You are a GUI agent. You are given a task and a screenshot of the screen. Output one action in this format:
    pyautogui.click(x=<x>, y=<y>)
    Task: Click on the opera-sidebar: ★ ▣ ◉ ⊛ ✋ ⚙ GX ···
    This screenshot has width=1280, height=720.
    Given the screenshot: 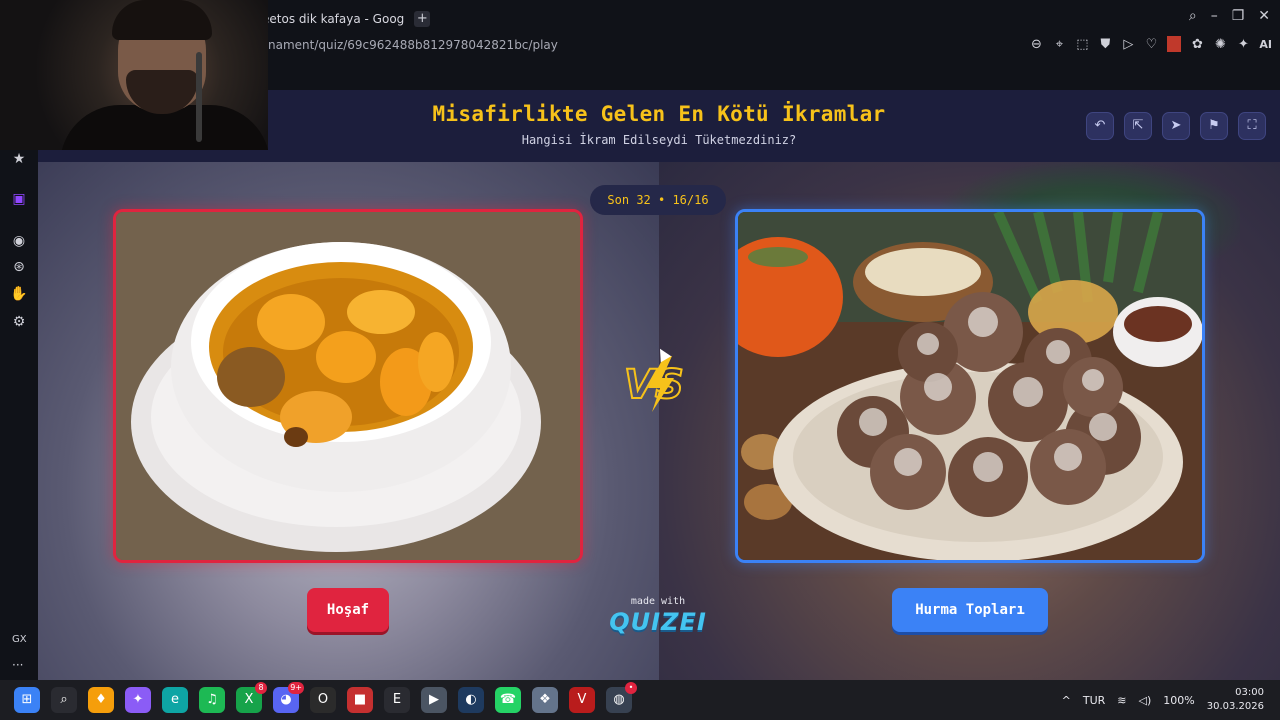 What is the action you would take?
    pyautogui.click(x=19, y=415)
    